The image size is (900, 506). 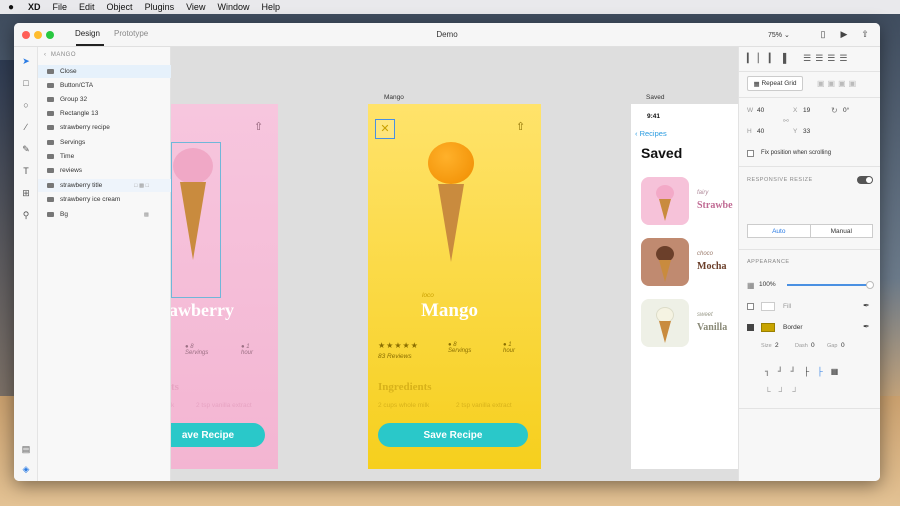 I want to click on play-preview-icon: ▶, so click(x=844, y=34).